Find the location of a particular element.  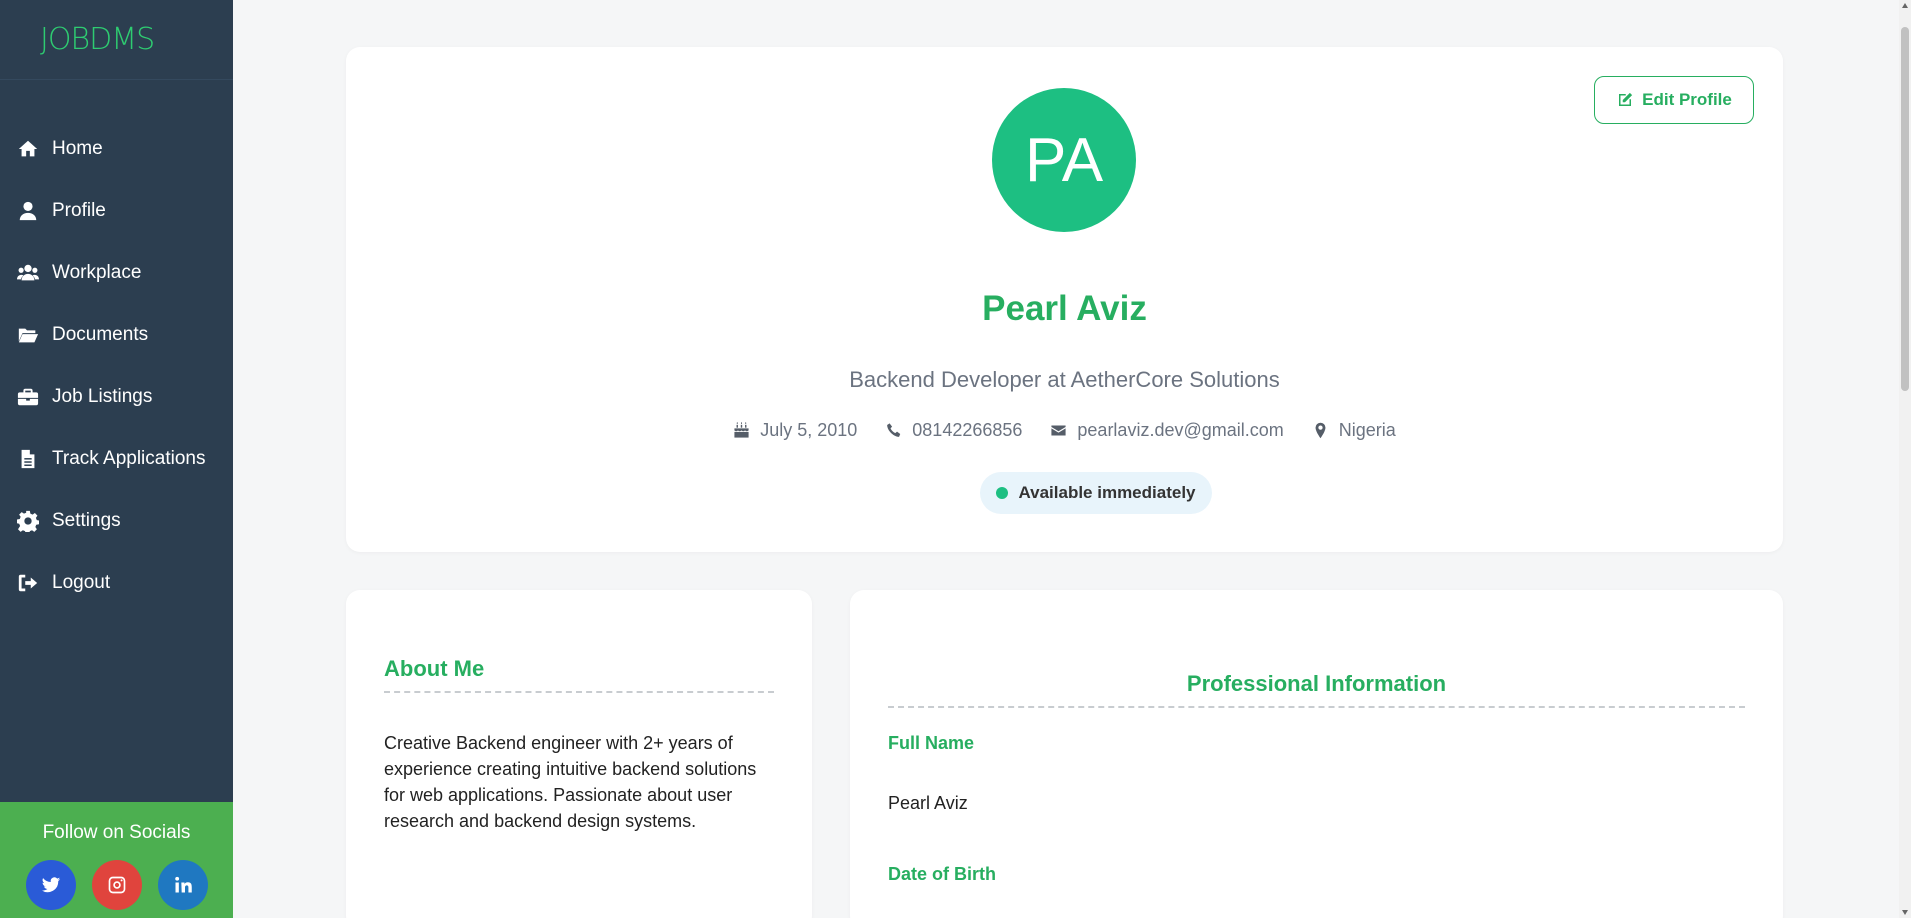

linkedin-icon is located at coordinates (183, 884).